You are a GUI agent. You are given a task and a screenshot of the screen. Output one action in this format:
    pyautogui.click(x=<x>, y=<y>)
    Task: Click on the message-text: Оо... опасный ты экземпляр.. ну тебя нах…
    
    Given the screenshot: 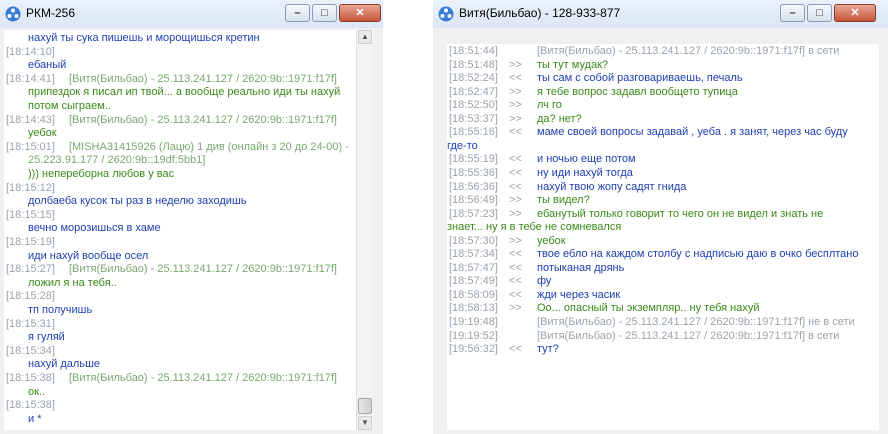 What is the action you would take?
    pyautogui.click(x=648, y=308)
    